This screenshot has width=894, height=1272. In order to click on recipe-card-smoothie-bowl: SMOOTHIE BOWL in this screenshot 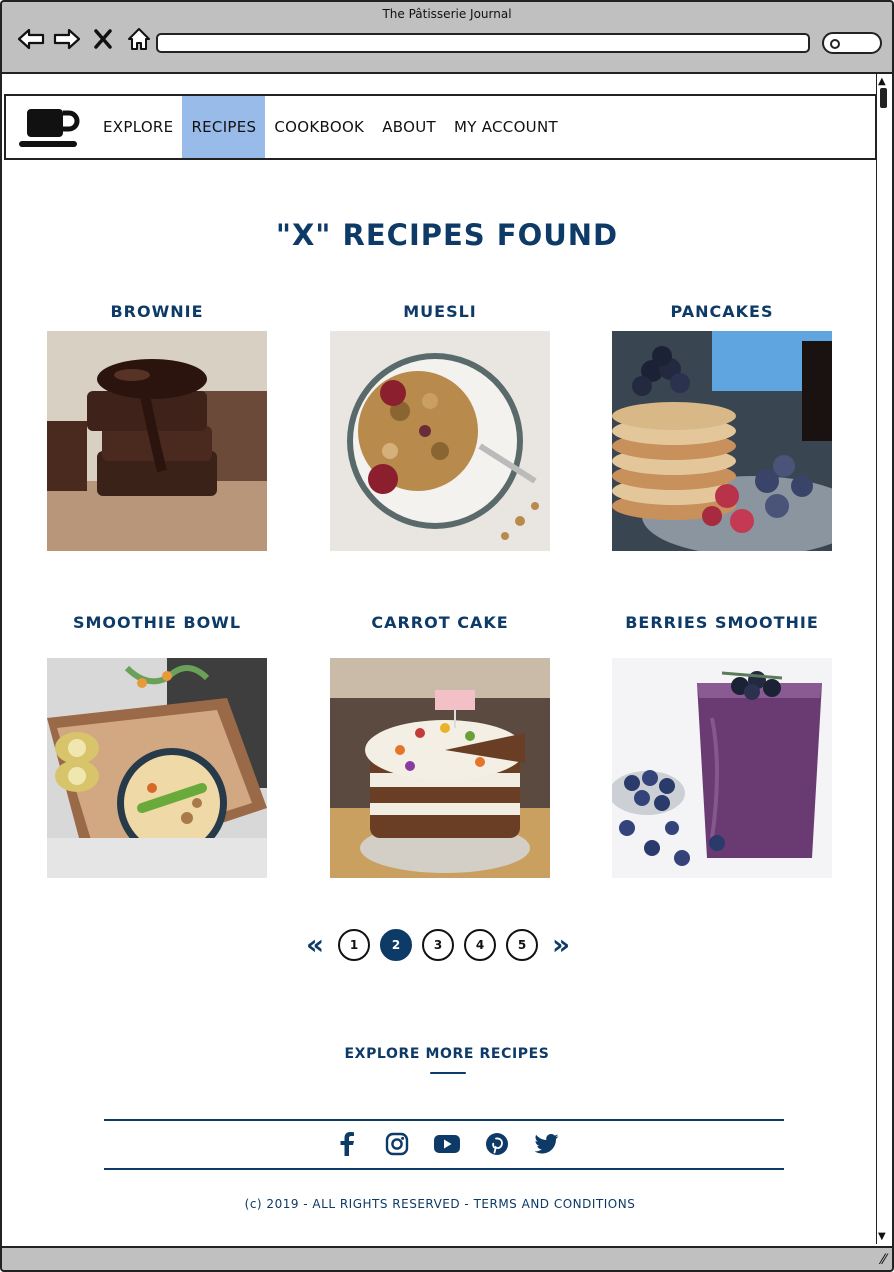, I will do `click(157, 740)`.